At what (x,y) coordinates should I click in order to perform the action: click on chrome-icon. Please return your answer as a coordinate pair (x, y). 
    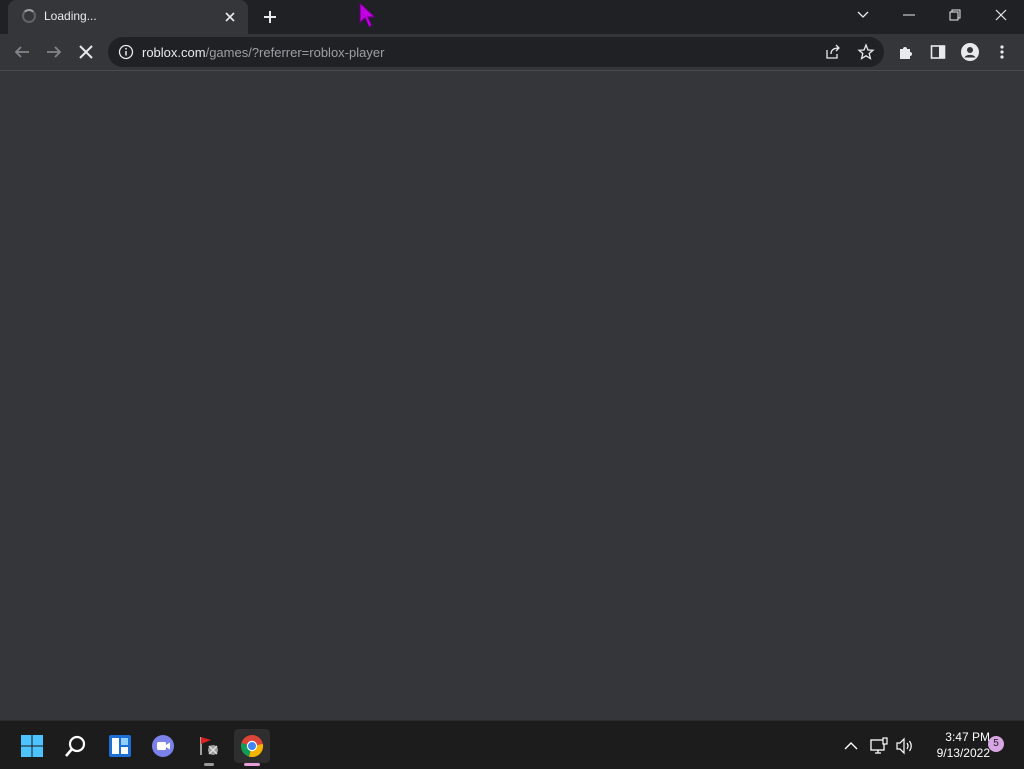
    Looking at the image, I should click on (252, 746).